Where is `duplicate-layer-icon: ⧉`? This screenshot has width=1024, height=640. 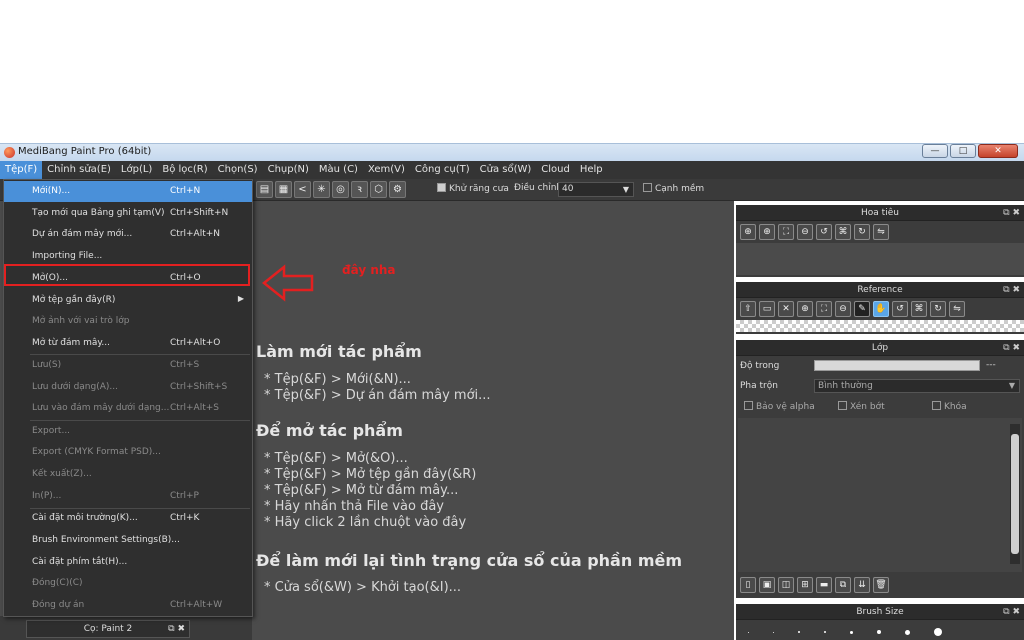 duplicate-layer-icon: ⧉ is located at coordinates (843, 585).